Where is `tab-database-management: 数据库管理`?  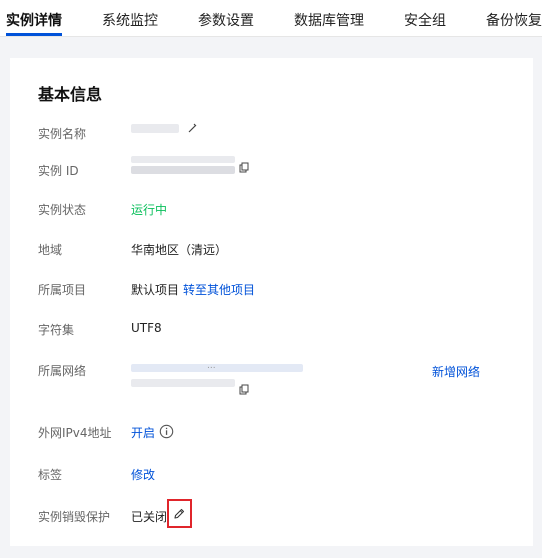 tab-database-management: 数据库管理 is located at coordinates (329, 20).